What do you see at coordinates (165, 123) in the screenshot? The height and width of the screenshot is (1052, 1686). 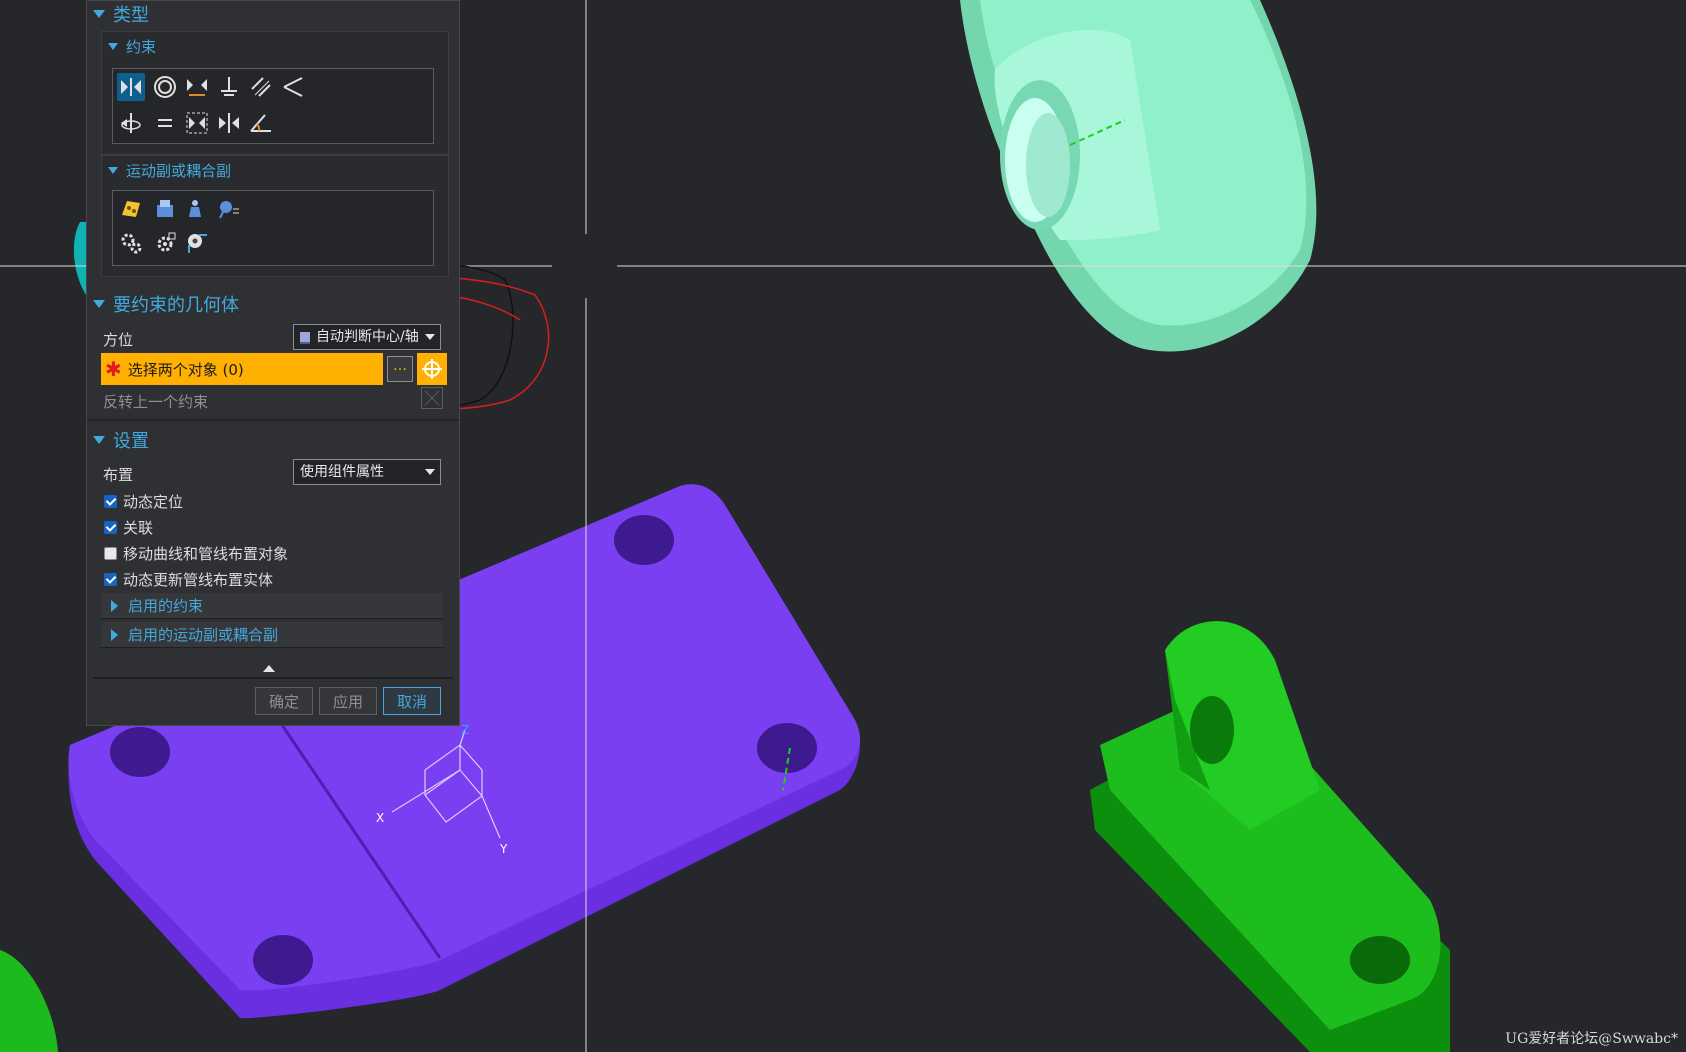 I see `equal-icon` at bounding box center [165, 123].